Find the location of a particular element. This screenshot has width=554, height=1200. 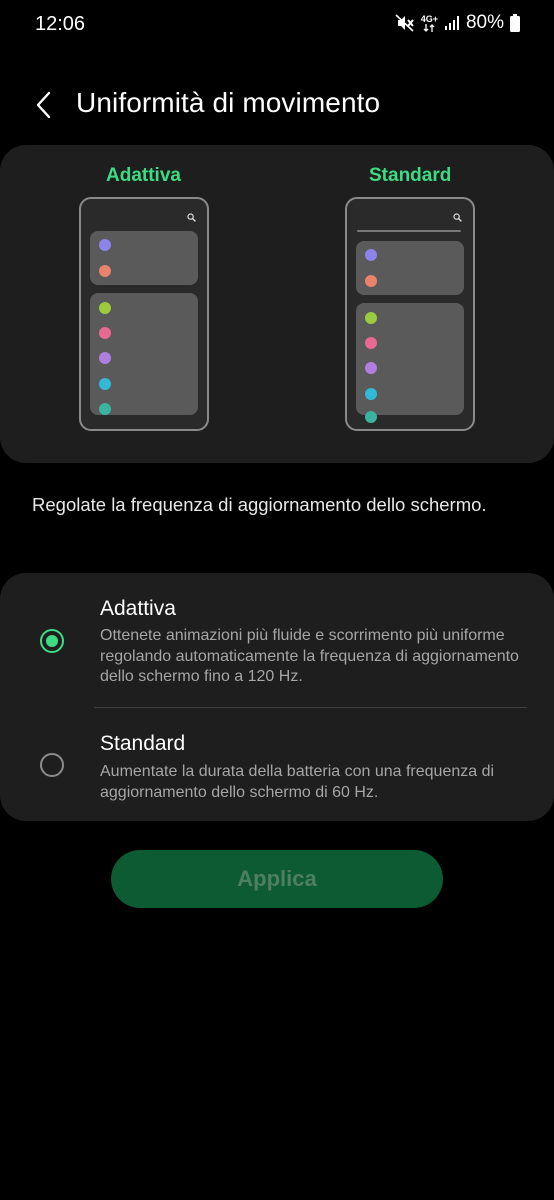

network-4g-icon: 4G+ is located at coordinates (429, 23).